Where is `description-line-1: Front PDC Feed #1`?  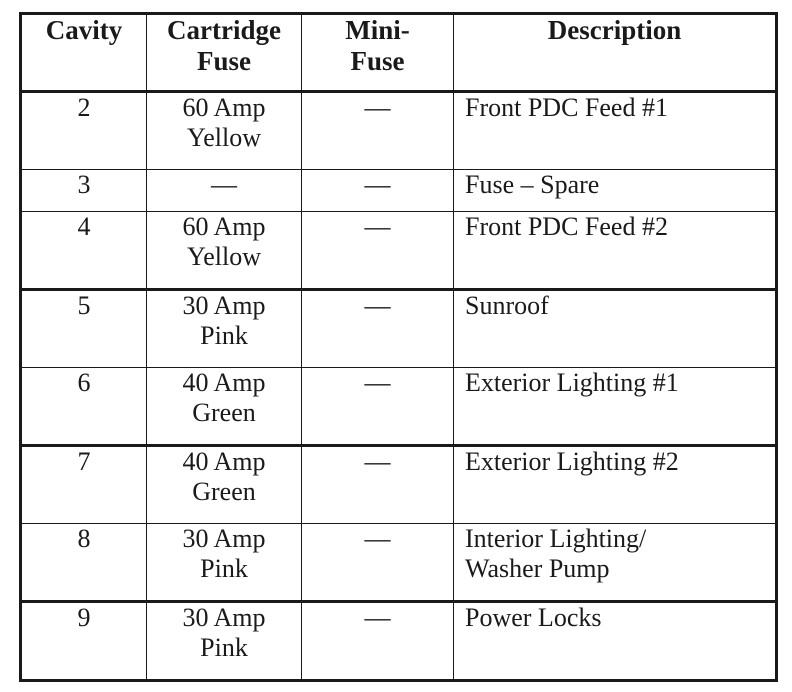 description-line-1: Front PDC Feed #1 is located at coordinates (566, 107).